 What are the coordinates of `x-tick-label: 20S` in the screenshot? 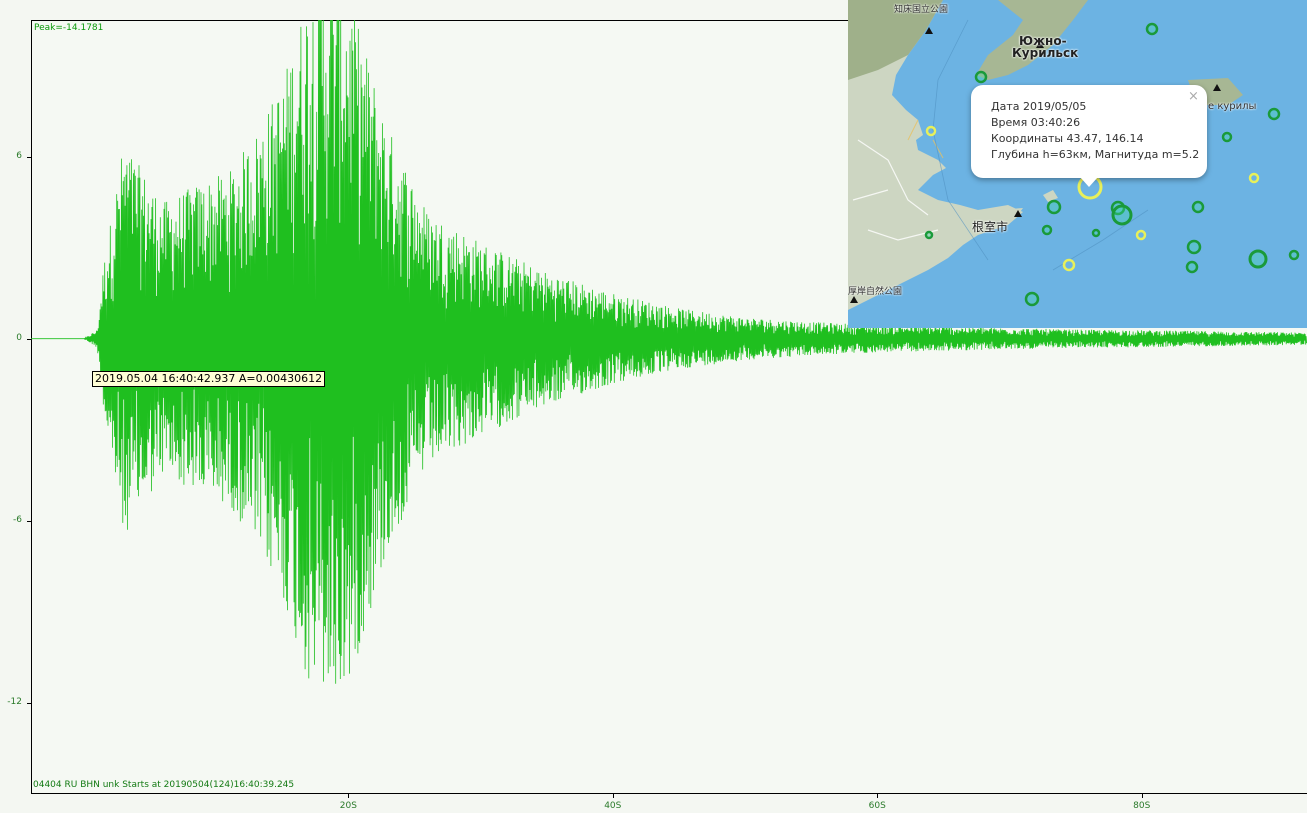 It's located at (348, 806).